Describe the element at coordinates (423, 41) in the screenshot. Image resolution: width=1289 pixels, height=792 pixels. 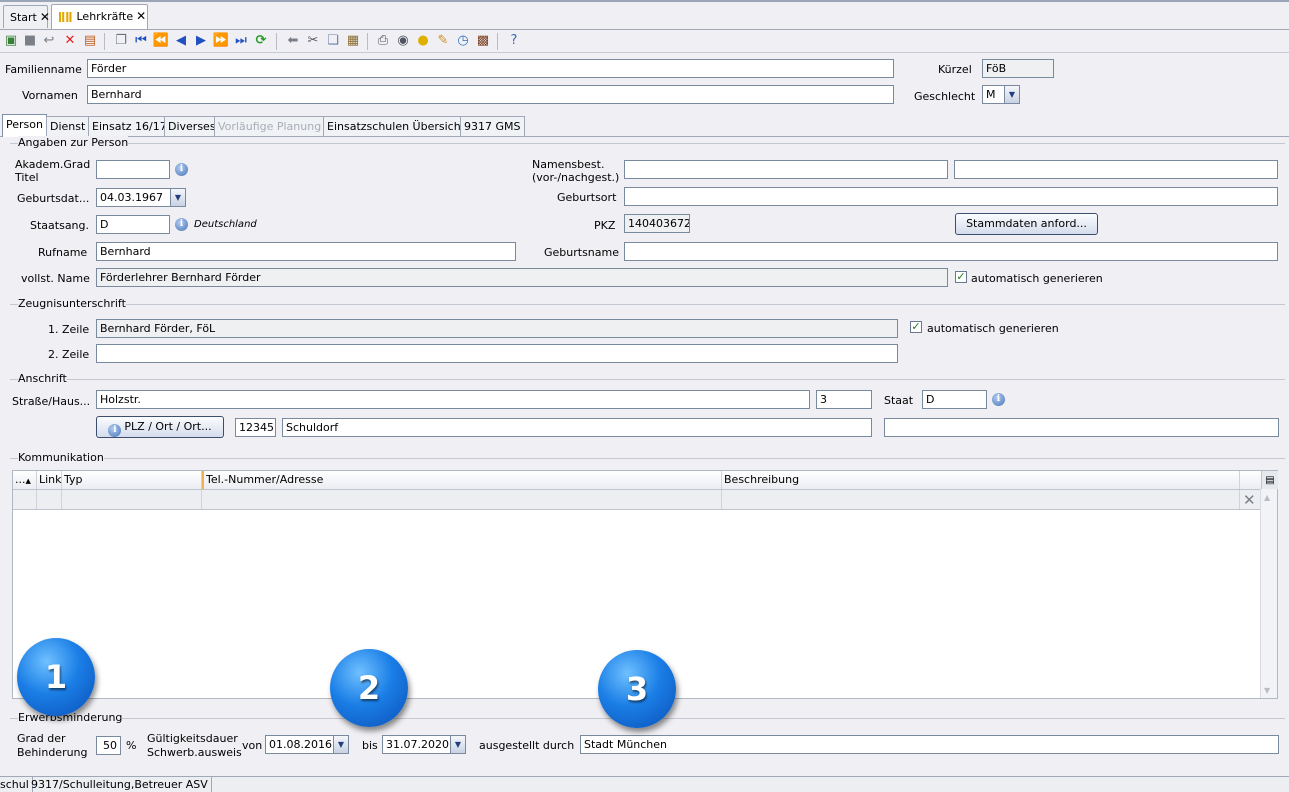
I see `hint-icon: ●` at that location.